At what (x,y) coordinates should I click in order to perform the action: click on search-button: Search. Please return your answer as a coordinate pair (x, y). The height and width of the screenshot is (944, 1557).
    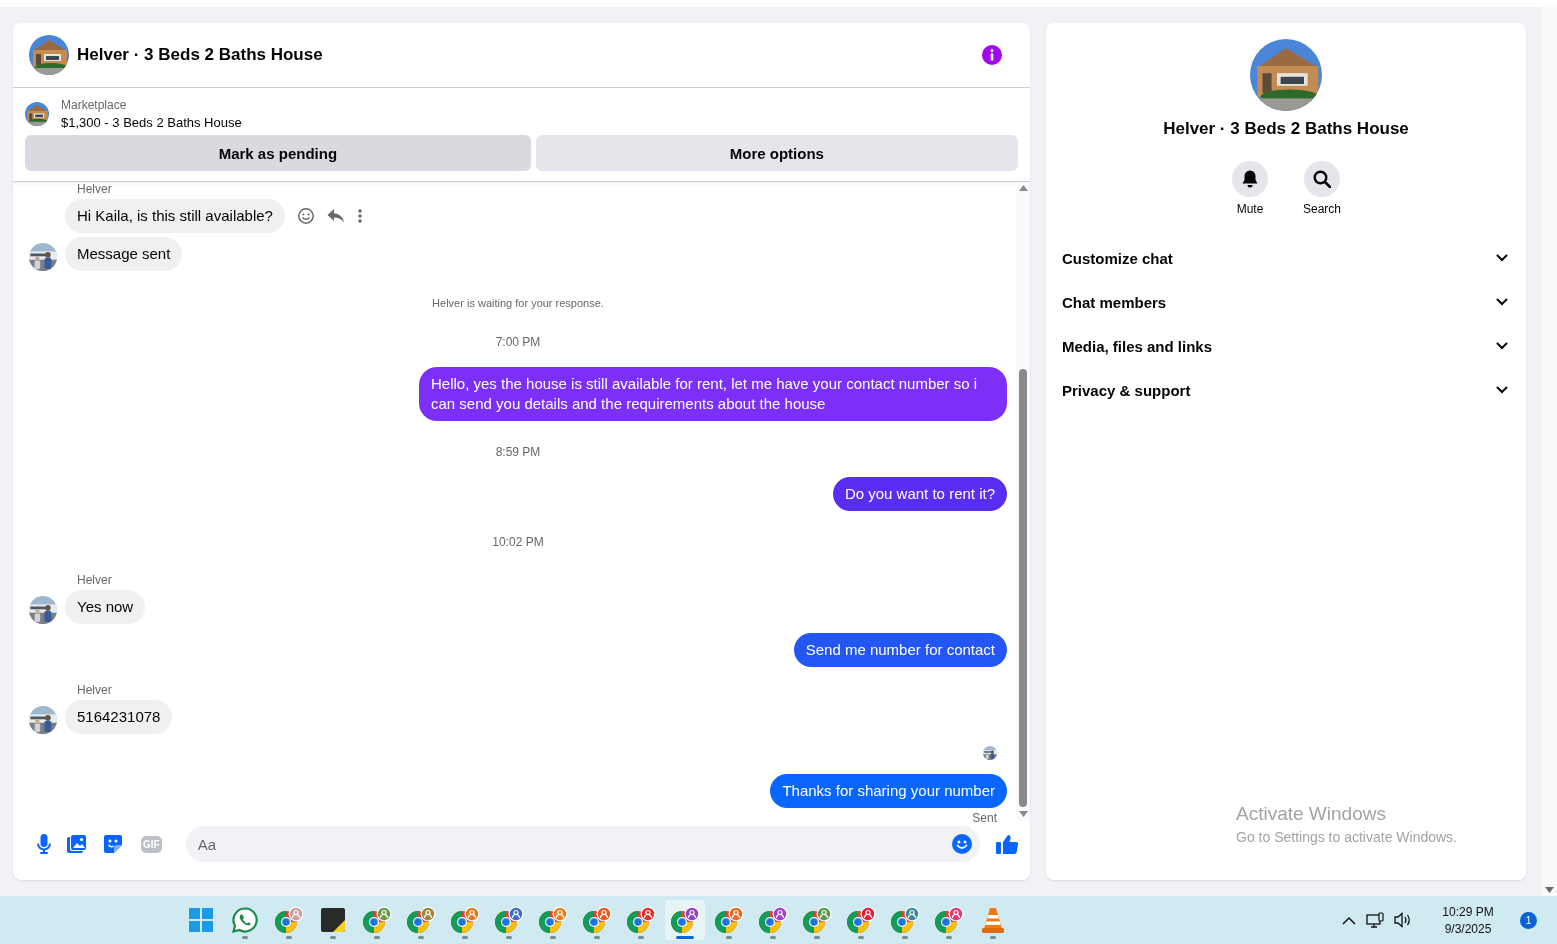
    Looking at the image, I should click on (1322, 188).